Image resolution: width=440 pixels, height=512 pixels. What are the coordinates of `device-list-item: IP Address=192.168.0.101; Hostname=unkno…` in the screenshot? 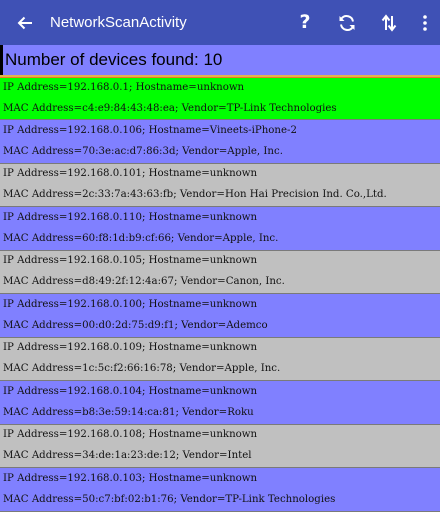 It's located at (220, 185).